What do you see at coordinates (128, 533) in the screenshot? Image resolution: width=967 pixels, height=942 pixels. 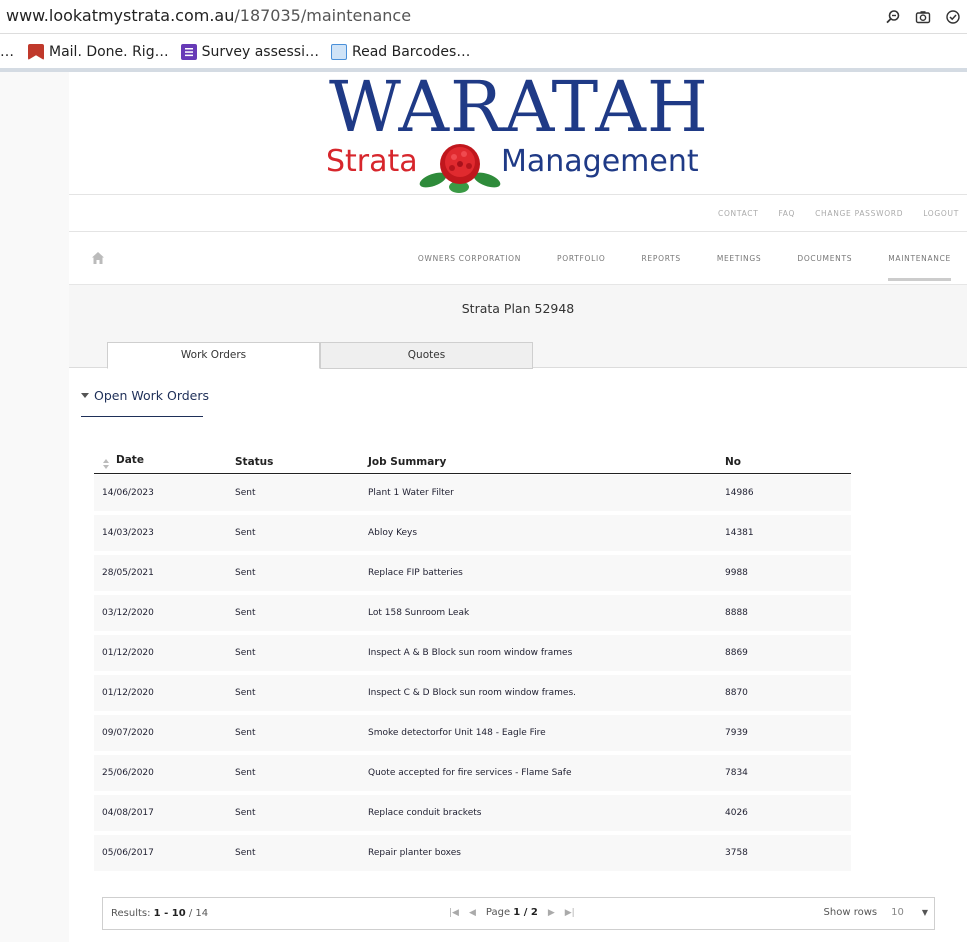 I see `cell-date: 14/03/2023` at bounding box center [128, 533].